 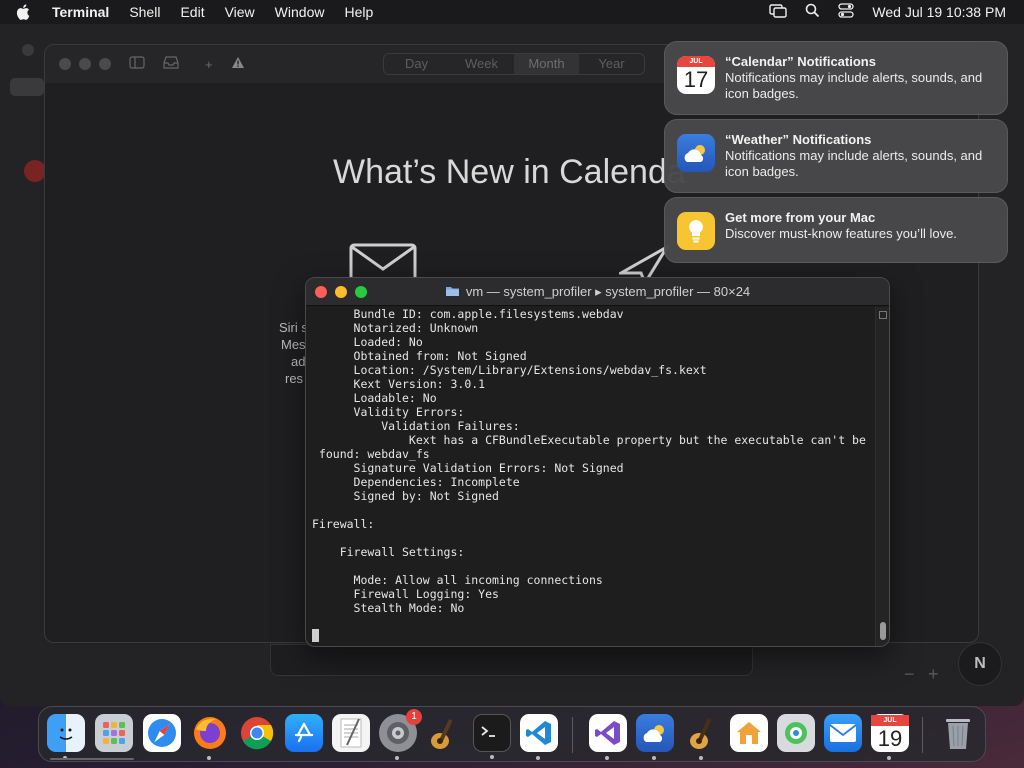 I want to click on notification-title: Get more from your Mac, so click(x=800, y=217).